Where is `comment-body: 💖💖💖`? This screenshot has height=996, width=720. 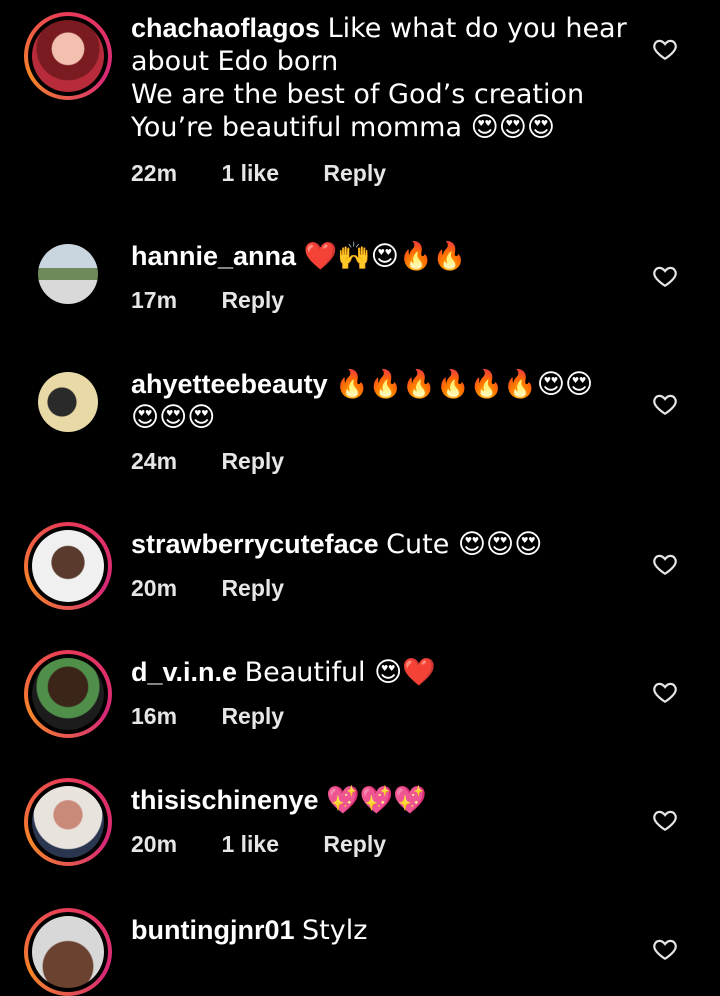 comment-body: 💖💖💖 is located at coordinates (376, 800).